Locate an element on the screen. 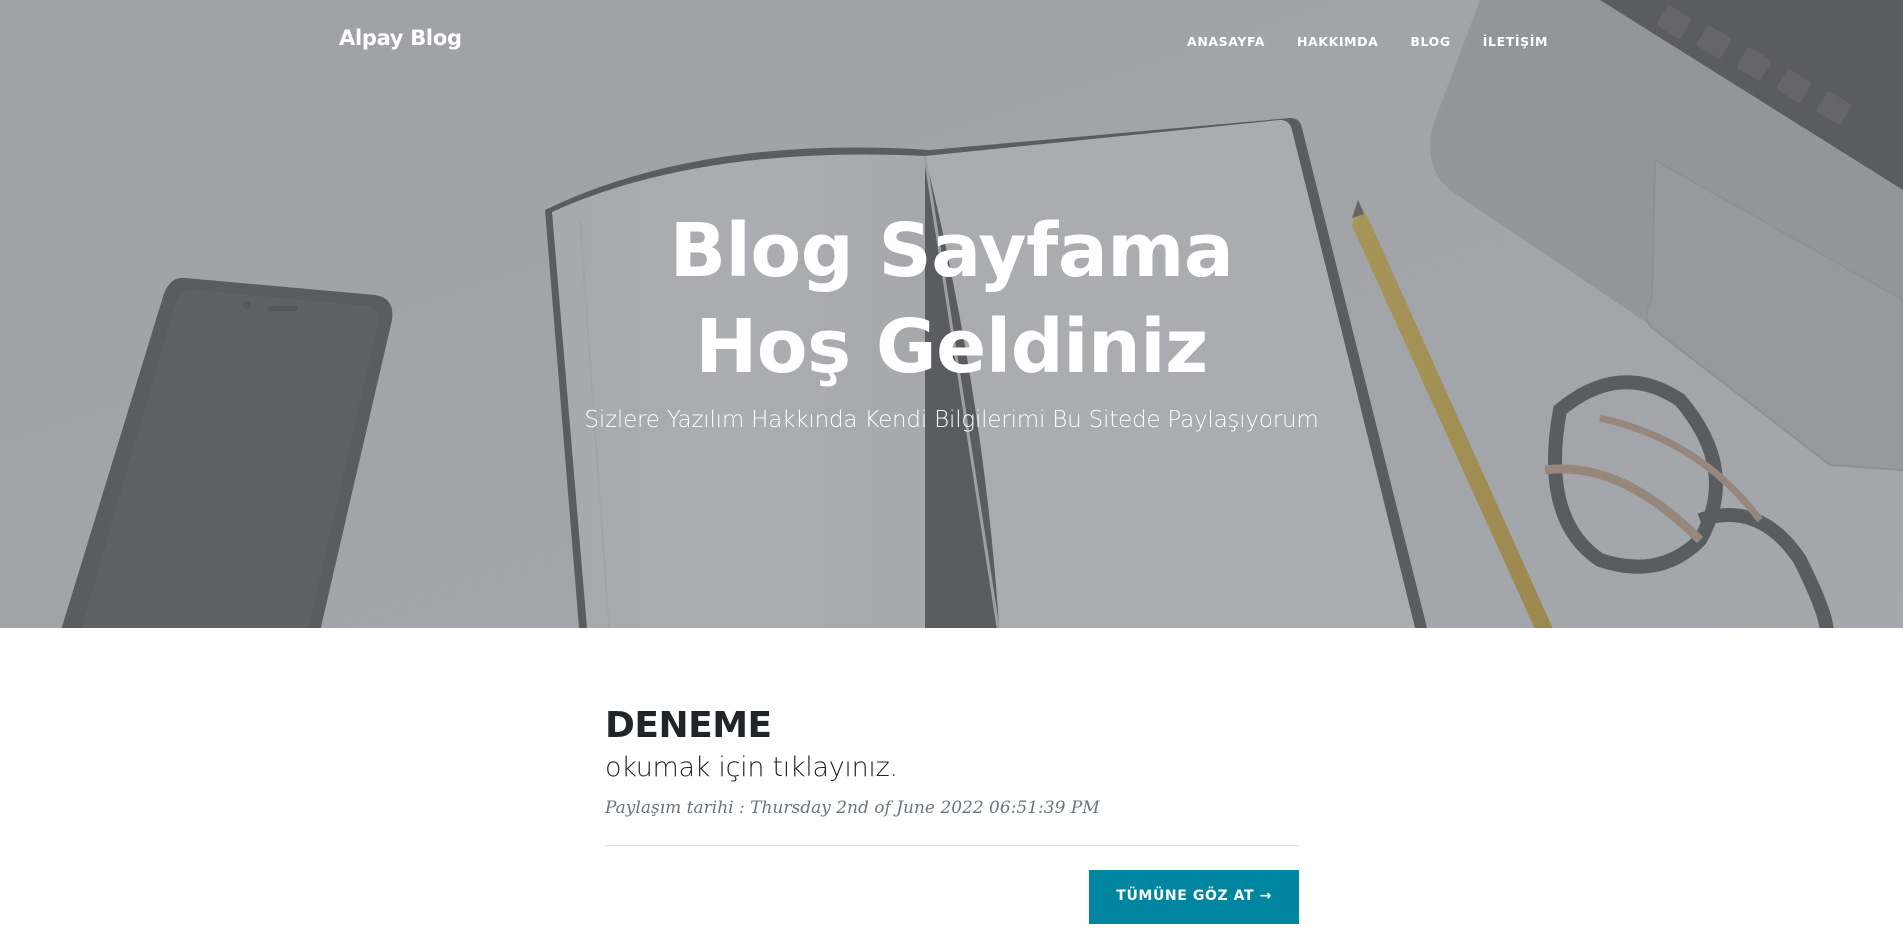 Image resolution: width=1903 pixels, height=934 pixels. nav-item-anasayfa: ANASAYFA is located at coordinates (1226, 40).